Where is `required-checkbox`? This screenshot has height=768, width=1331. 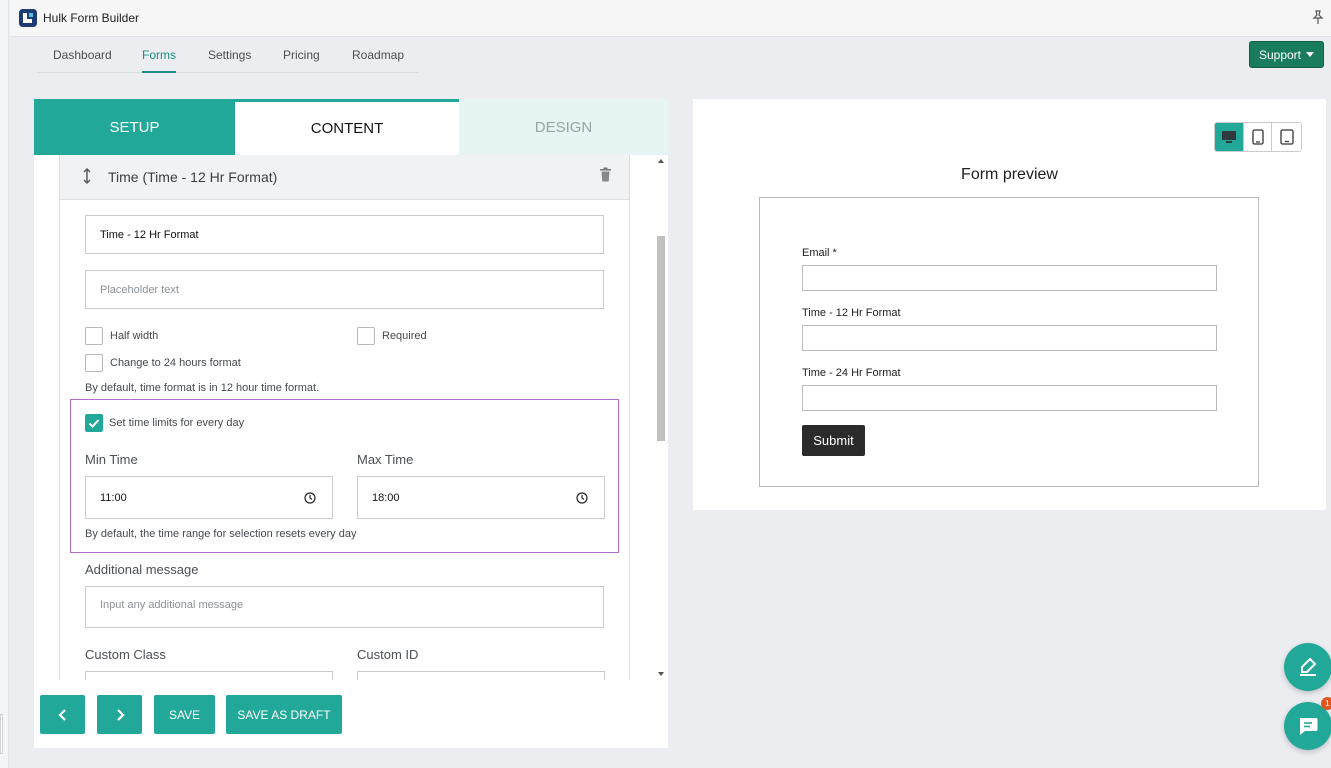 required-checkbox is located at coordinates (366, 336).